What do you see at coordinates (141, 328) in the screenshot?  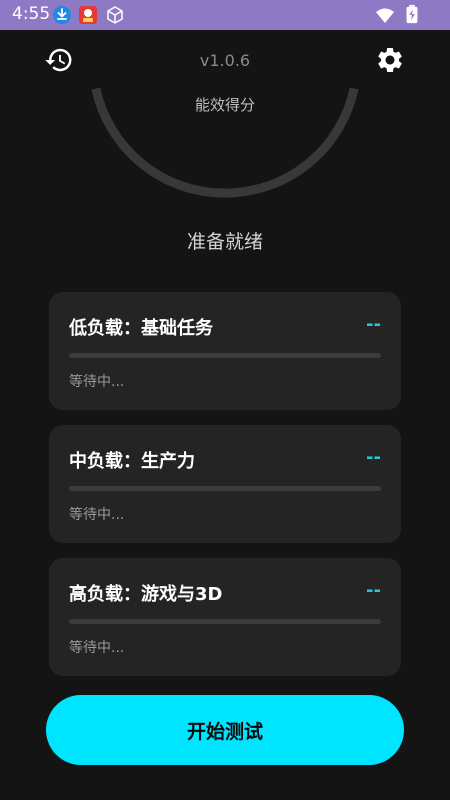 I see `card-title: 低负载：基础任务` at bounding box center [141, 328].